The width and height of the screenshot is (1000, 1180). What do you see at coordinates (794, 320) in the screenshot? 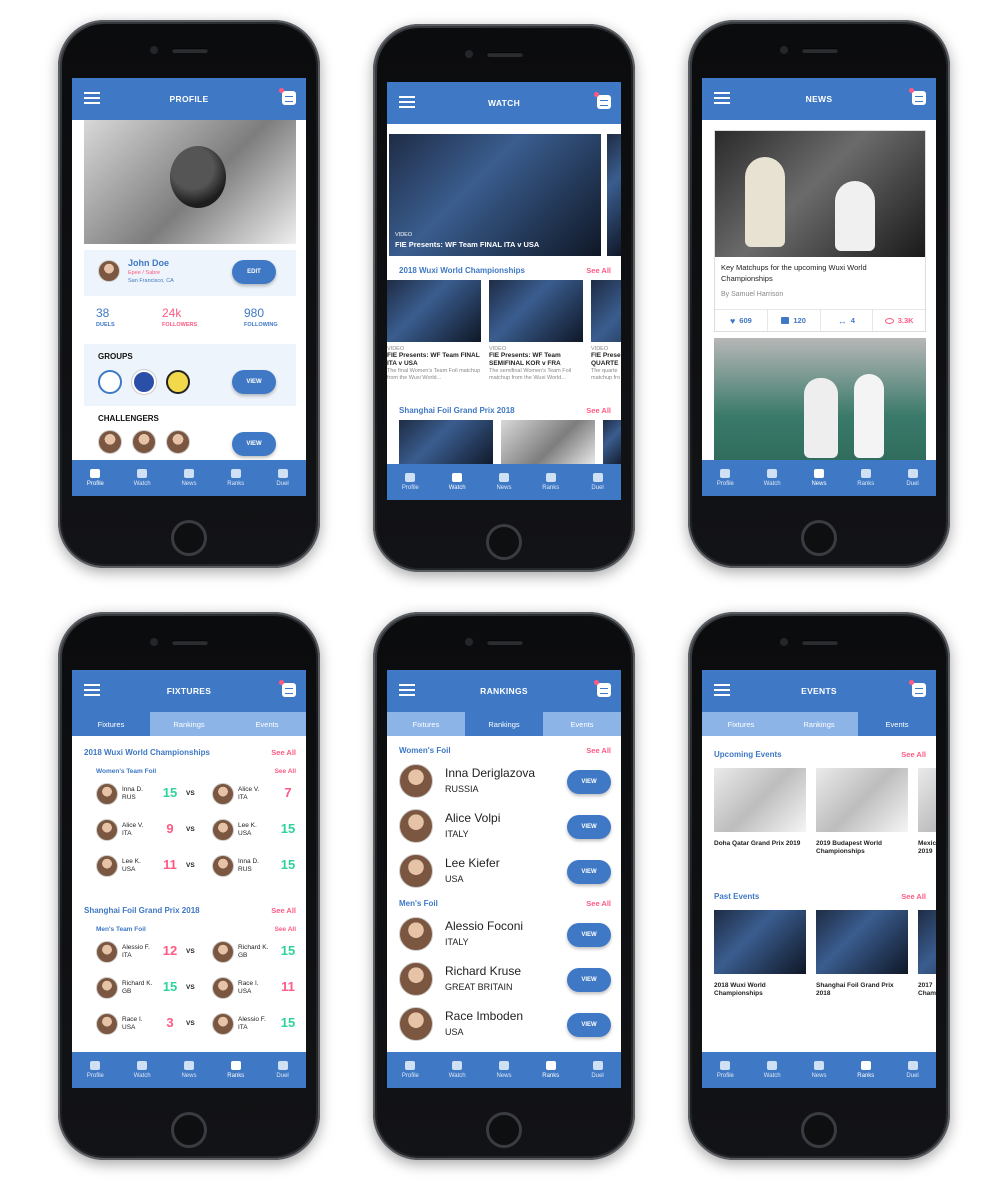
I see `comment-button: 120` at bounding box center [794, 320].